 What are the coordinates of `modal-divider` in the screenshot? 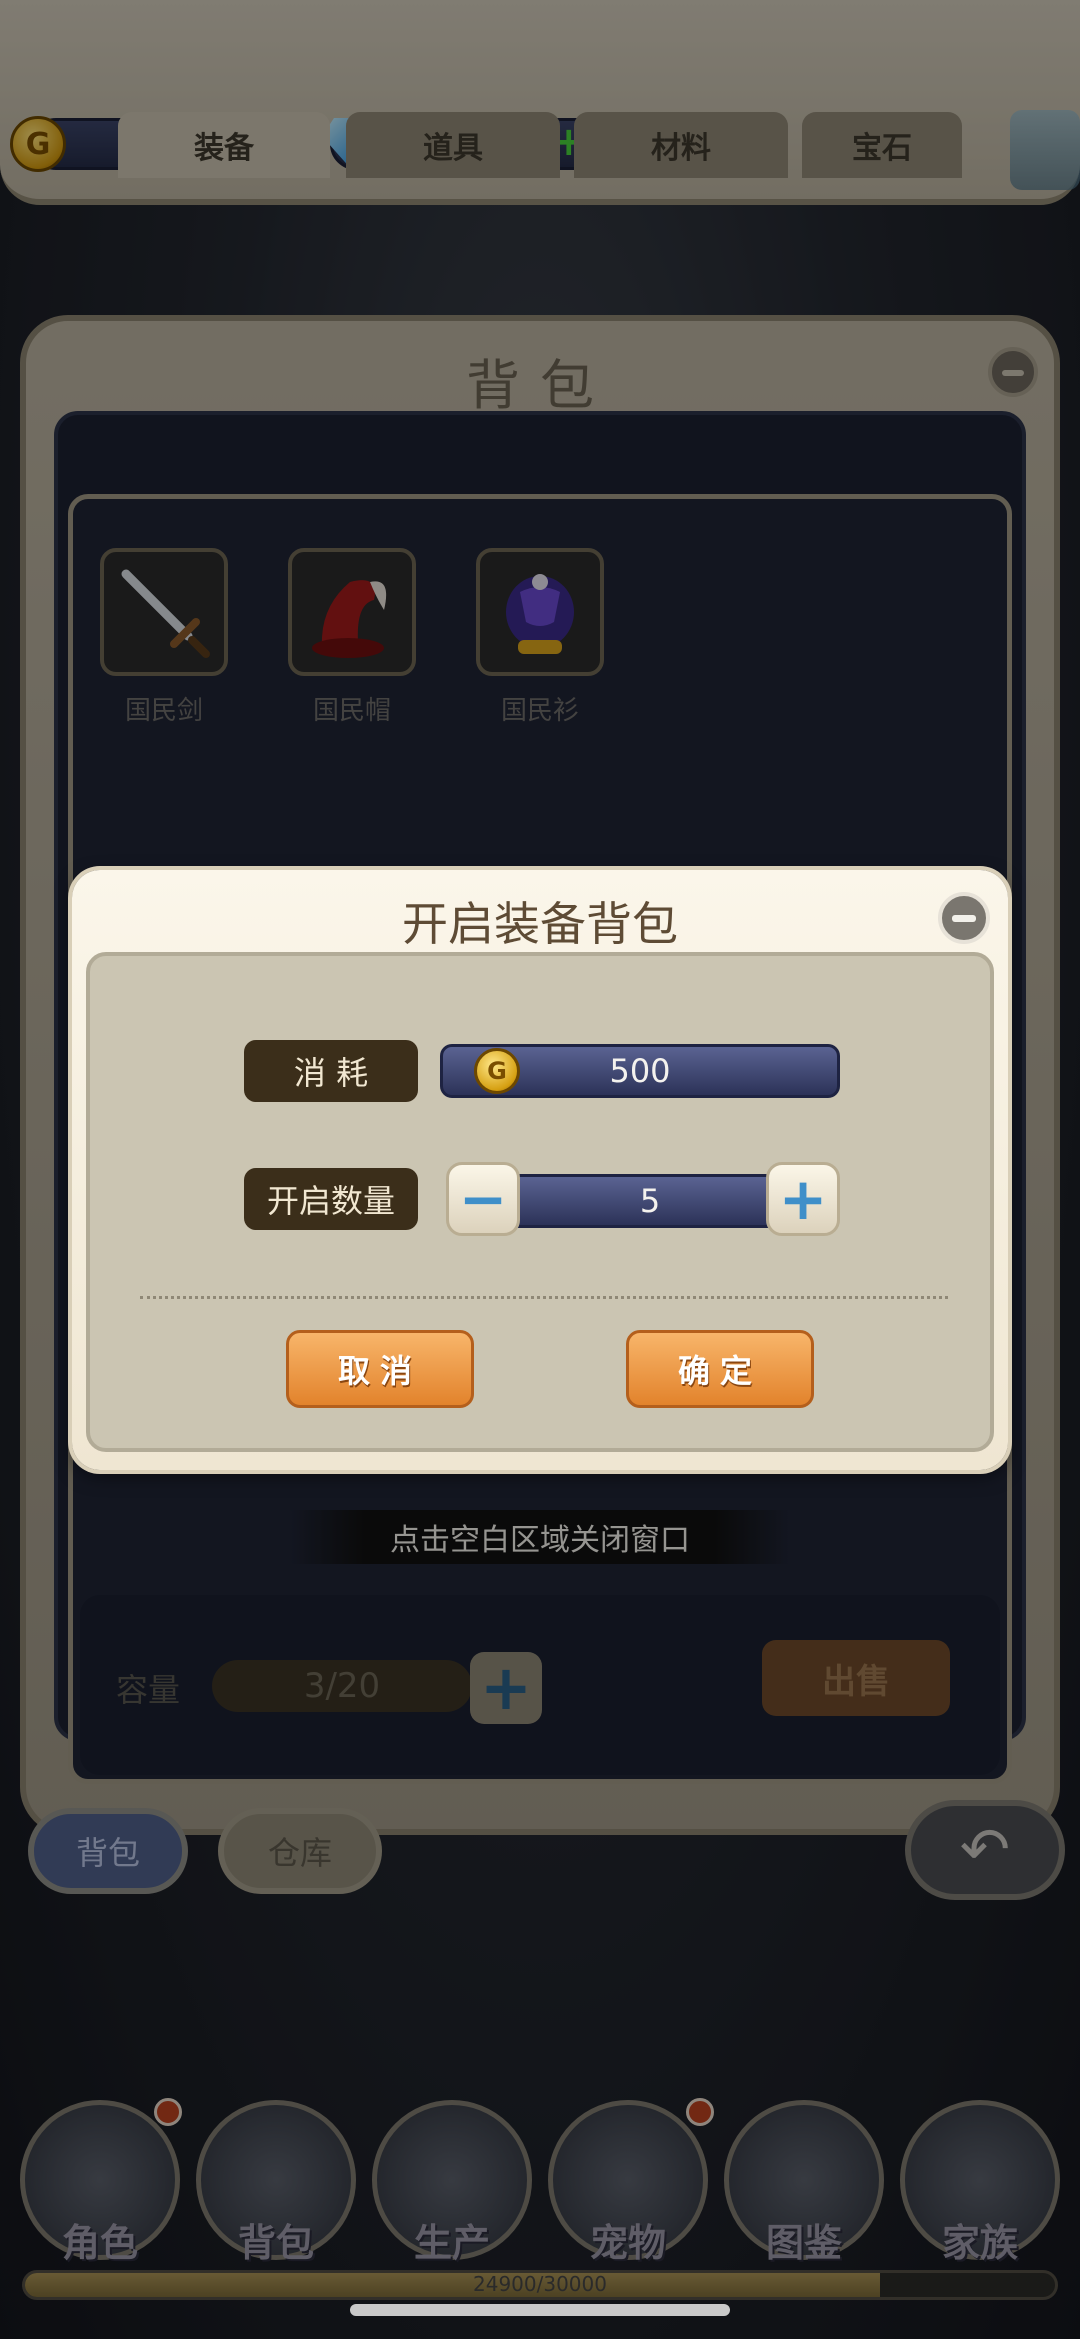 It's located at (544, 1297).